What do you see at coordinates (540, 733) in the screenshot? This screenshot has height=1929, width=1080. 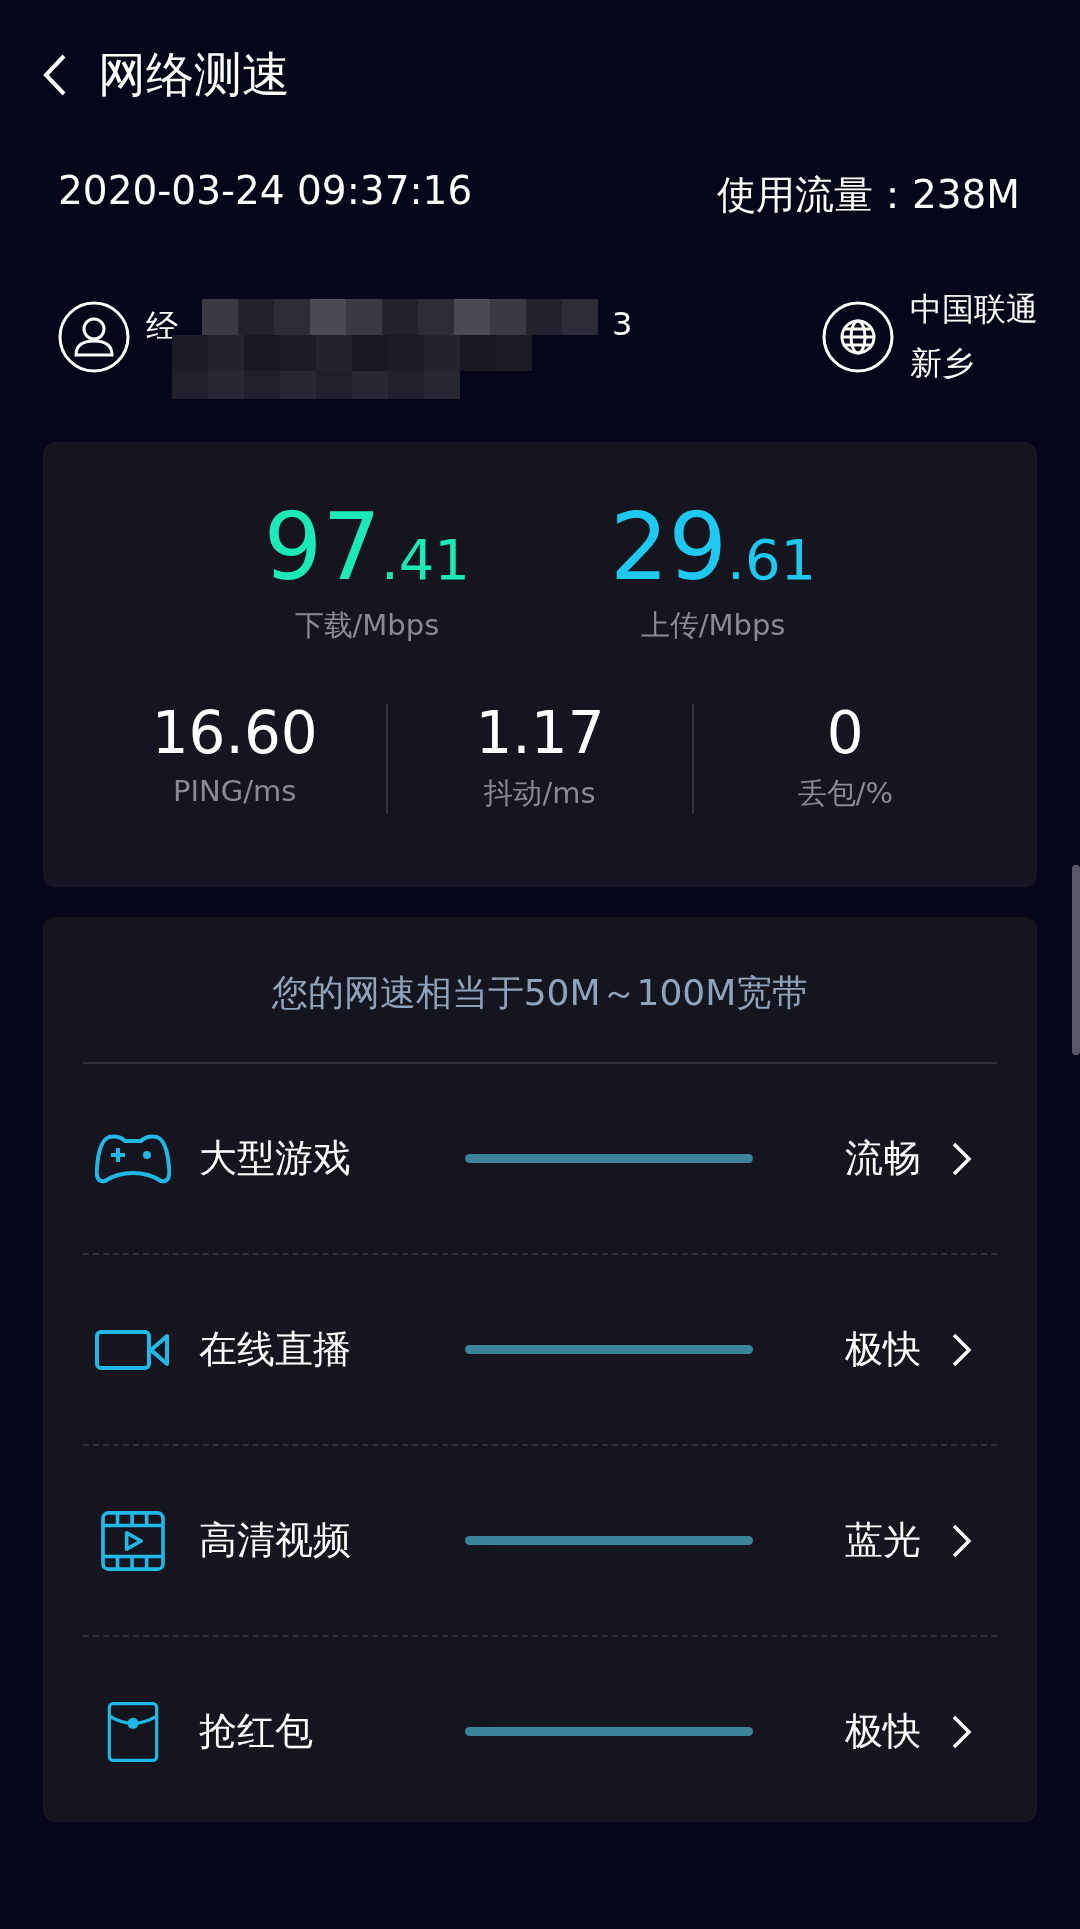 I see `stat-value: 1.17` at bounding box center [540, 733].